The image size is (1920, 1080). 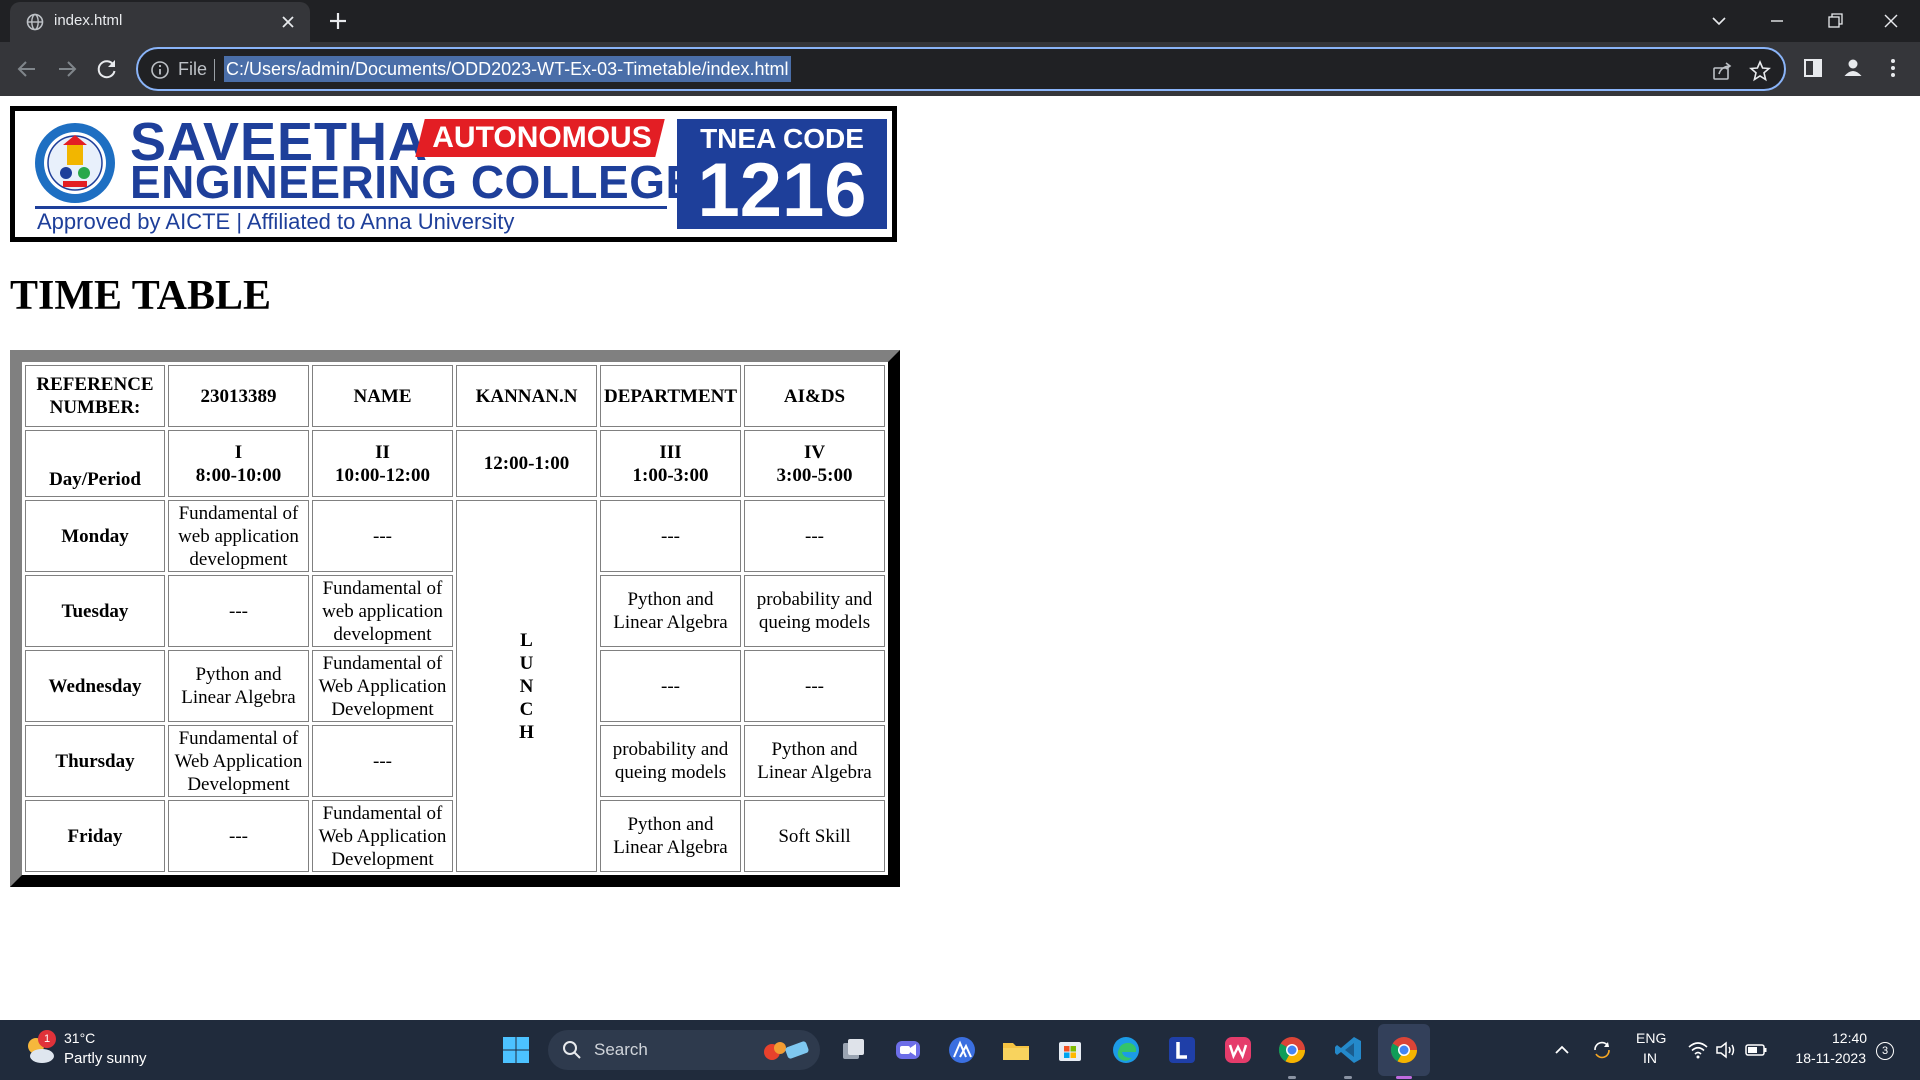 What do you see at coordinates (95, 536) in the screenshot?
I see `day-label: Monday` at bounding box center [95, 536].